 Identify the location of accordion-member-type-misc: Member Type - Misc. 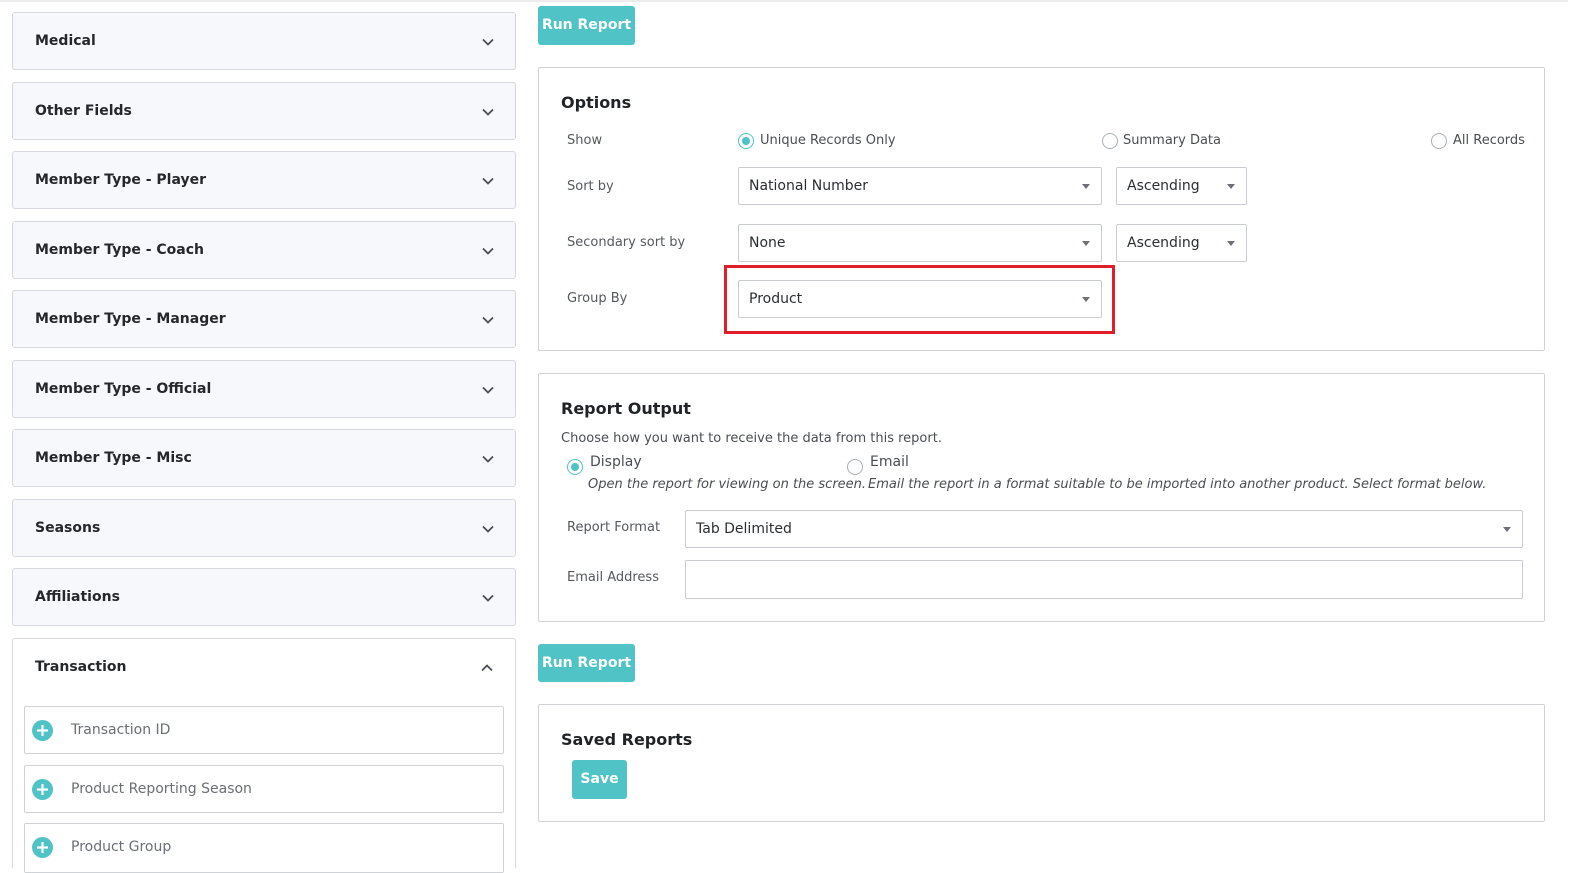
(264, 458).